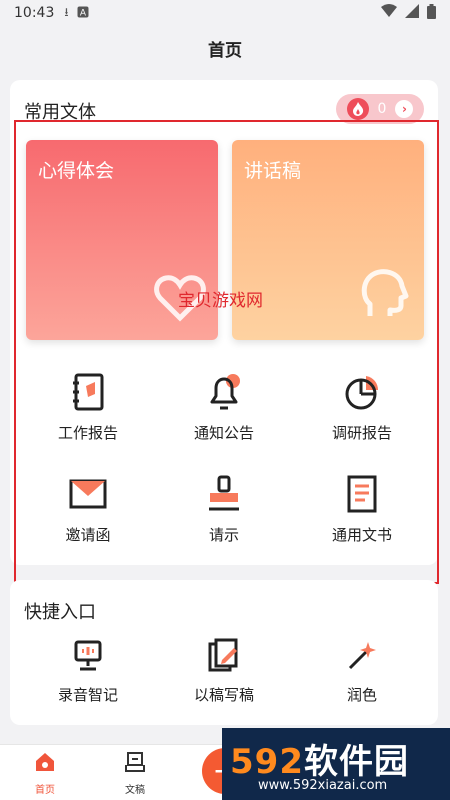  I want to click on nav-home: 首页, so click(45, 773).